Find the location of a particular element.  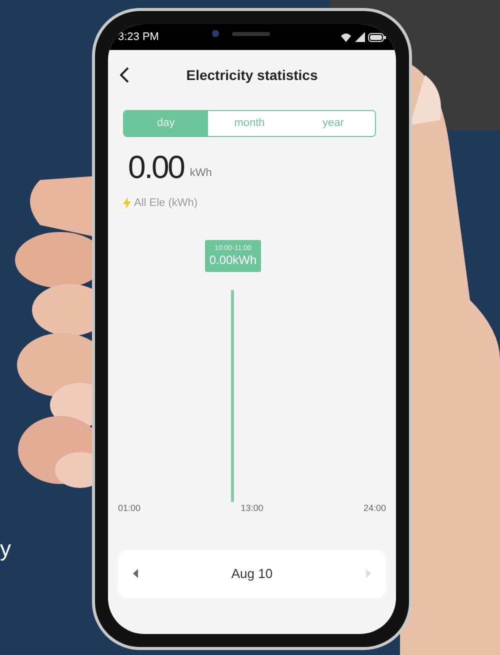

wifi-icon is located at coordinates (346, 37).